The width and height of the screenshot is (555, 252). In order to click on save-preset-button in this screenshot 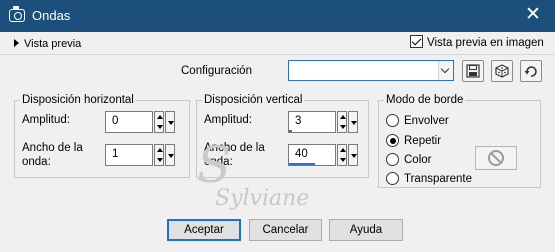, I will do `click(473, 71)`.